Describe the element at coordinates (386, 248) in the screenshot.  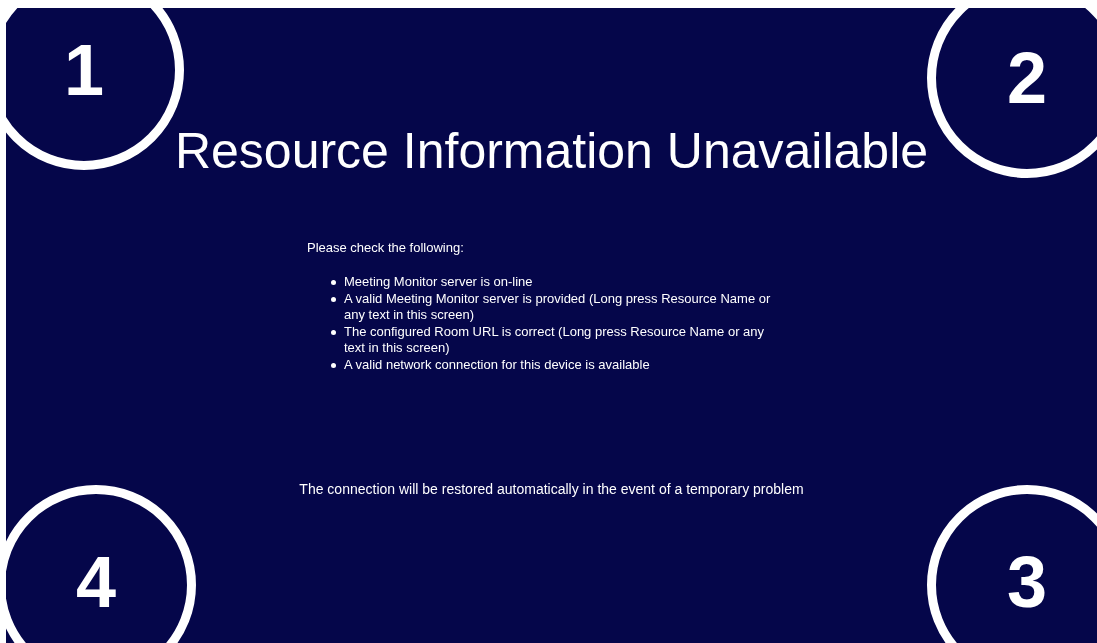
I see `intro-text: Please check the following:` at that location.